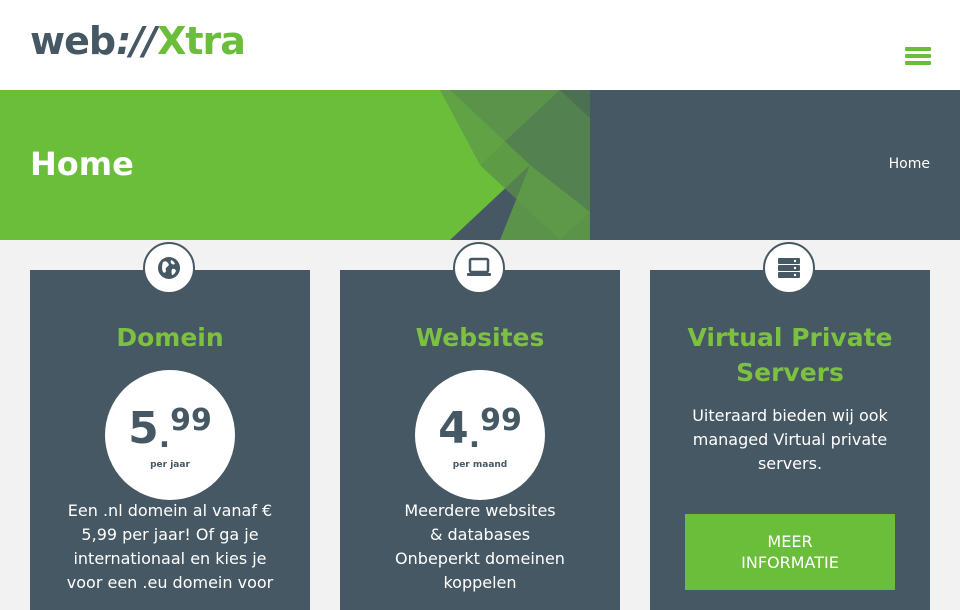 The width and height of the screenshot is (960, 610). Describe the element at coordinates (170, 465) in the screenshot. I see `price-period: per jaar` at that location.